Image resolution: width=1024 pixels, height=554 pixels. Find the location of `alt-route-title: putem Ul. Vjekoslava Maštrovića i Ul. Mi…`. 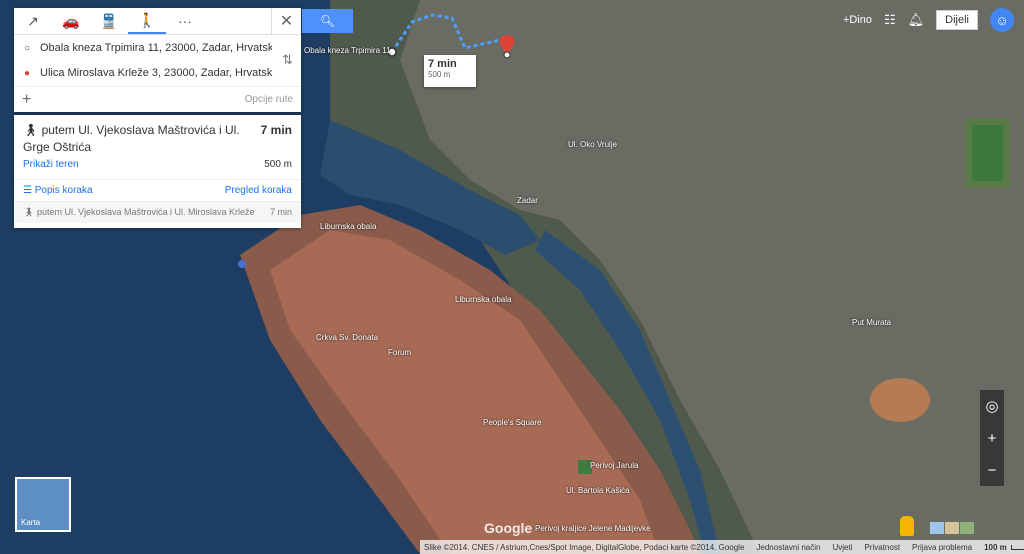

alt-route-title: putem Ul. Vjekoslava Maštrovića i Ul. Mi… is located at coordinates (145, 212).